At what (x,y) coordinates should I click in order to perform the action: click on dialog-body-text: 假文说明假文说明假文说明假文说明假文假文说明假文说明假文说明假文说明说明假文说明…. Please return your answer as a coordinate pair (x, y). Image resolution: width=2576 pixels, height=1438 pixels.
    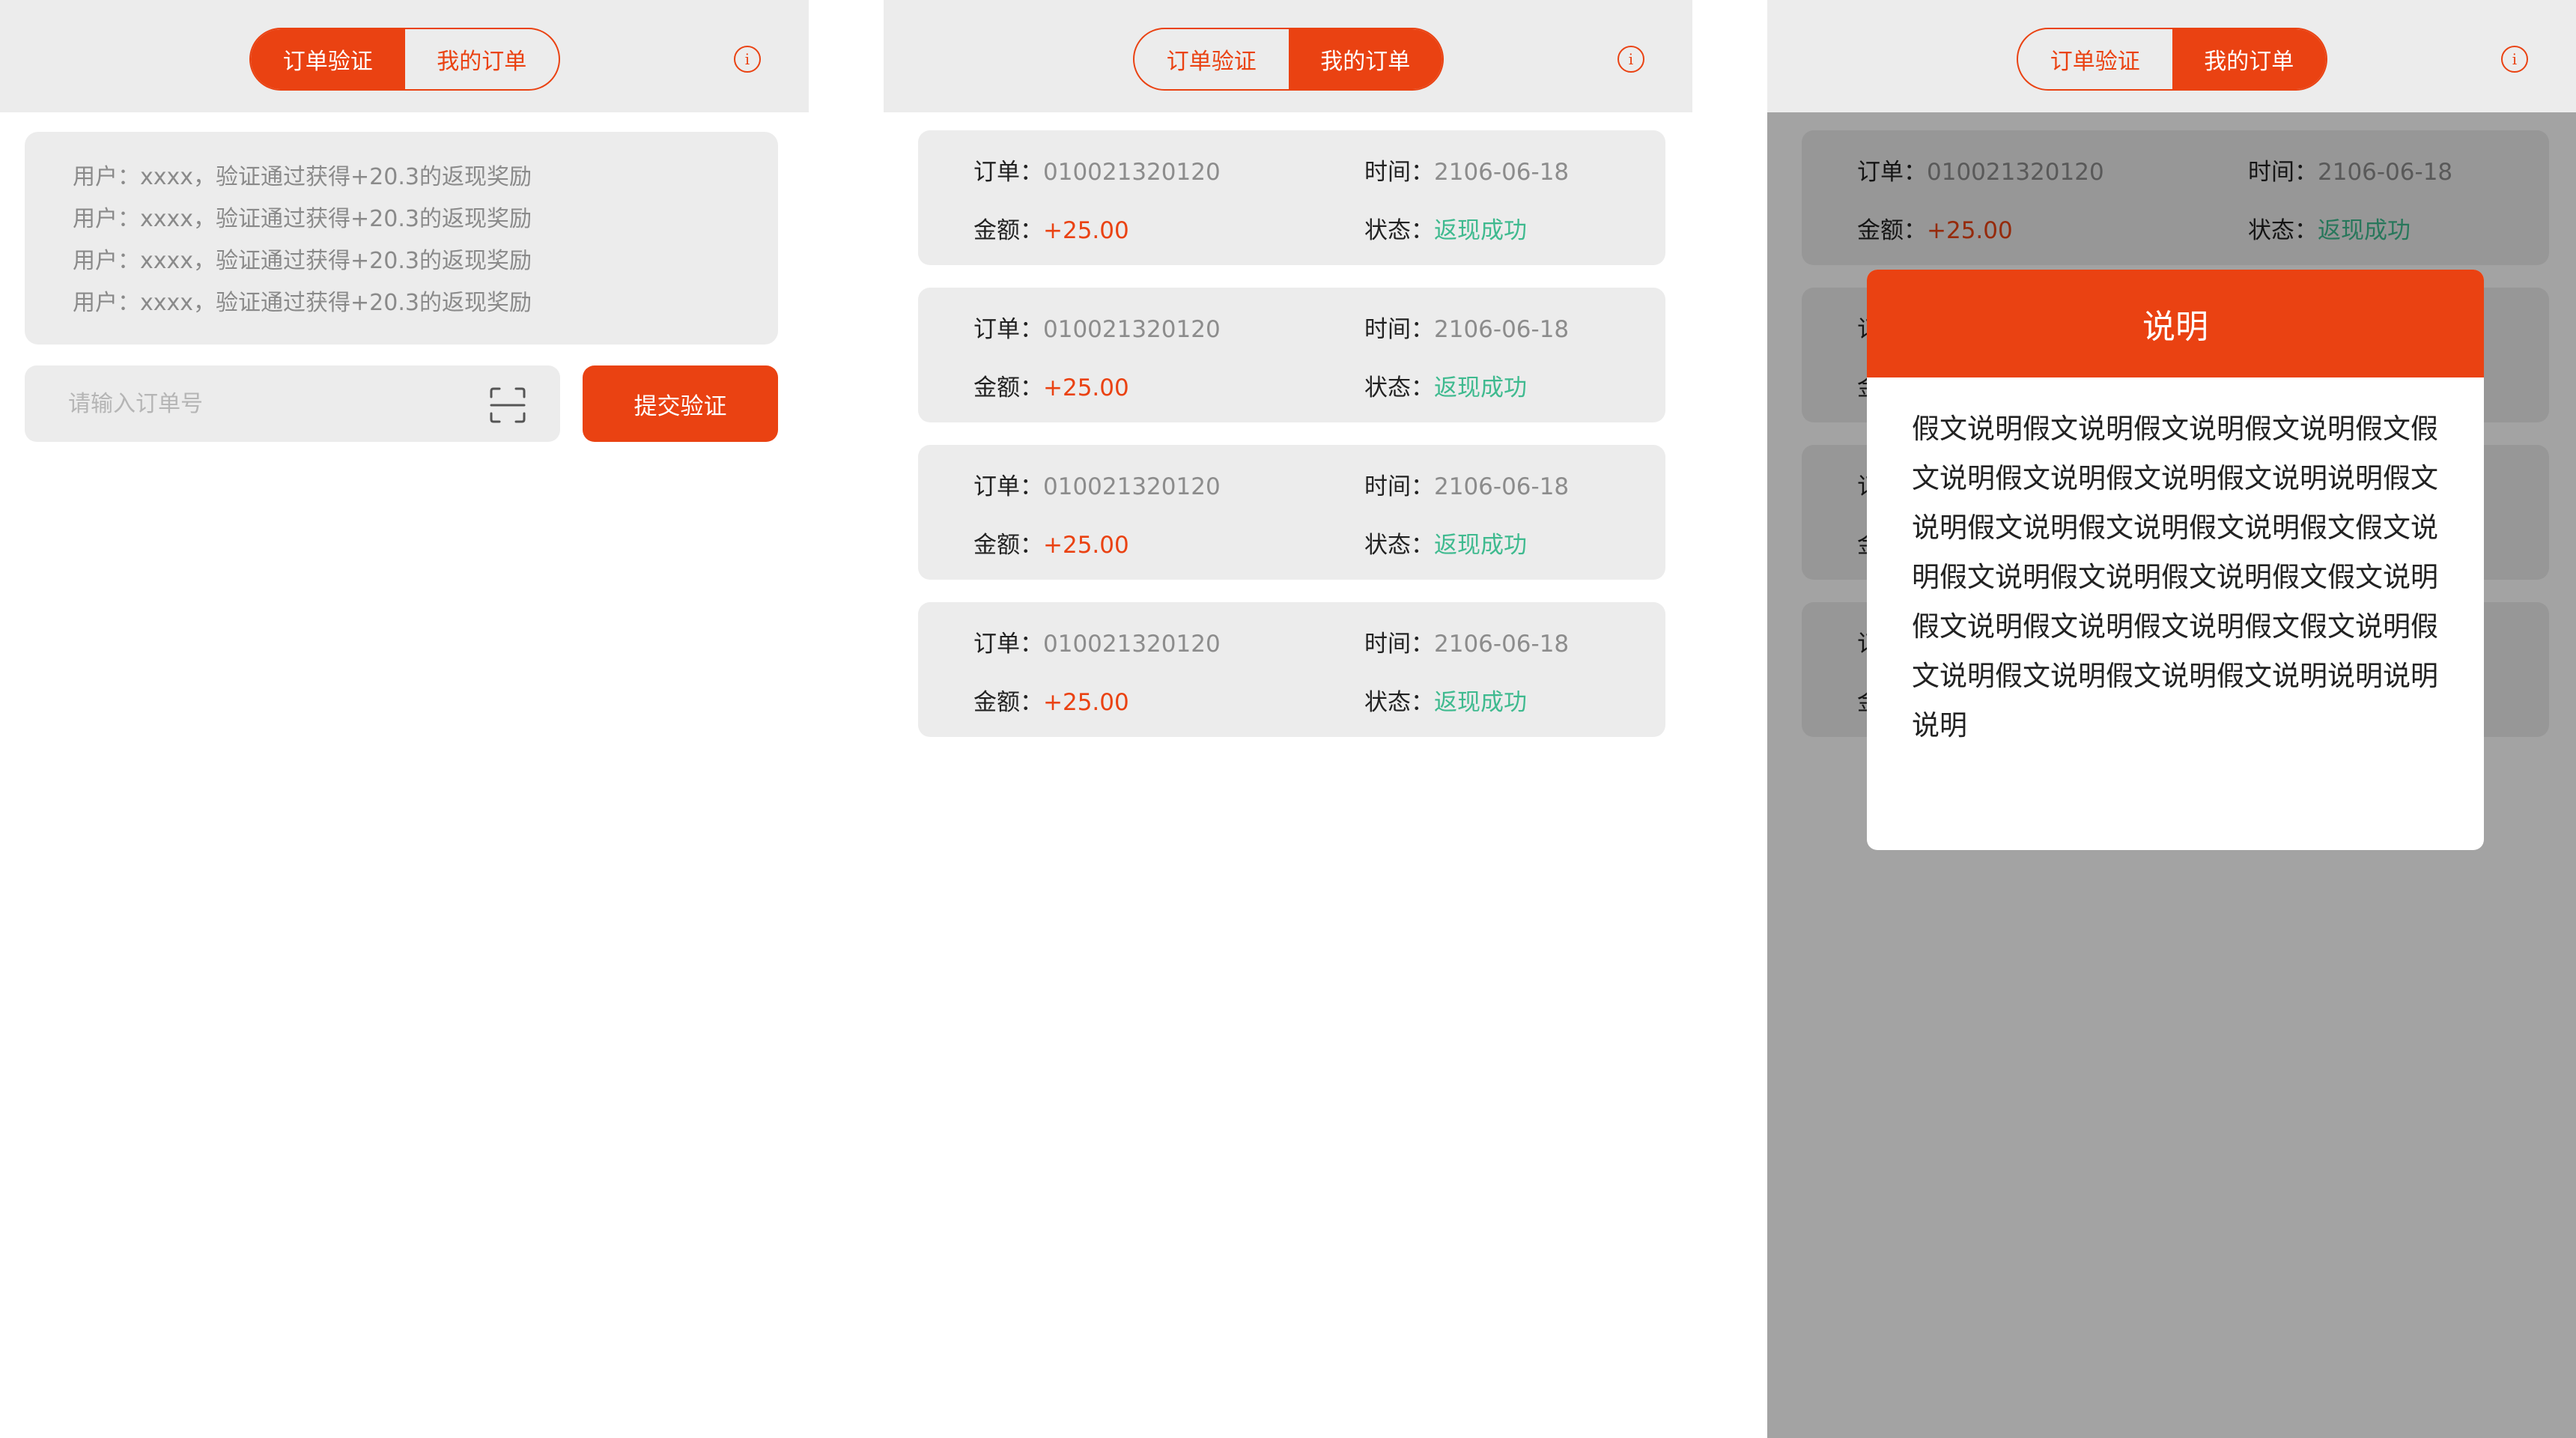
    Looking at the image, I should click on (2175, 577).